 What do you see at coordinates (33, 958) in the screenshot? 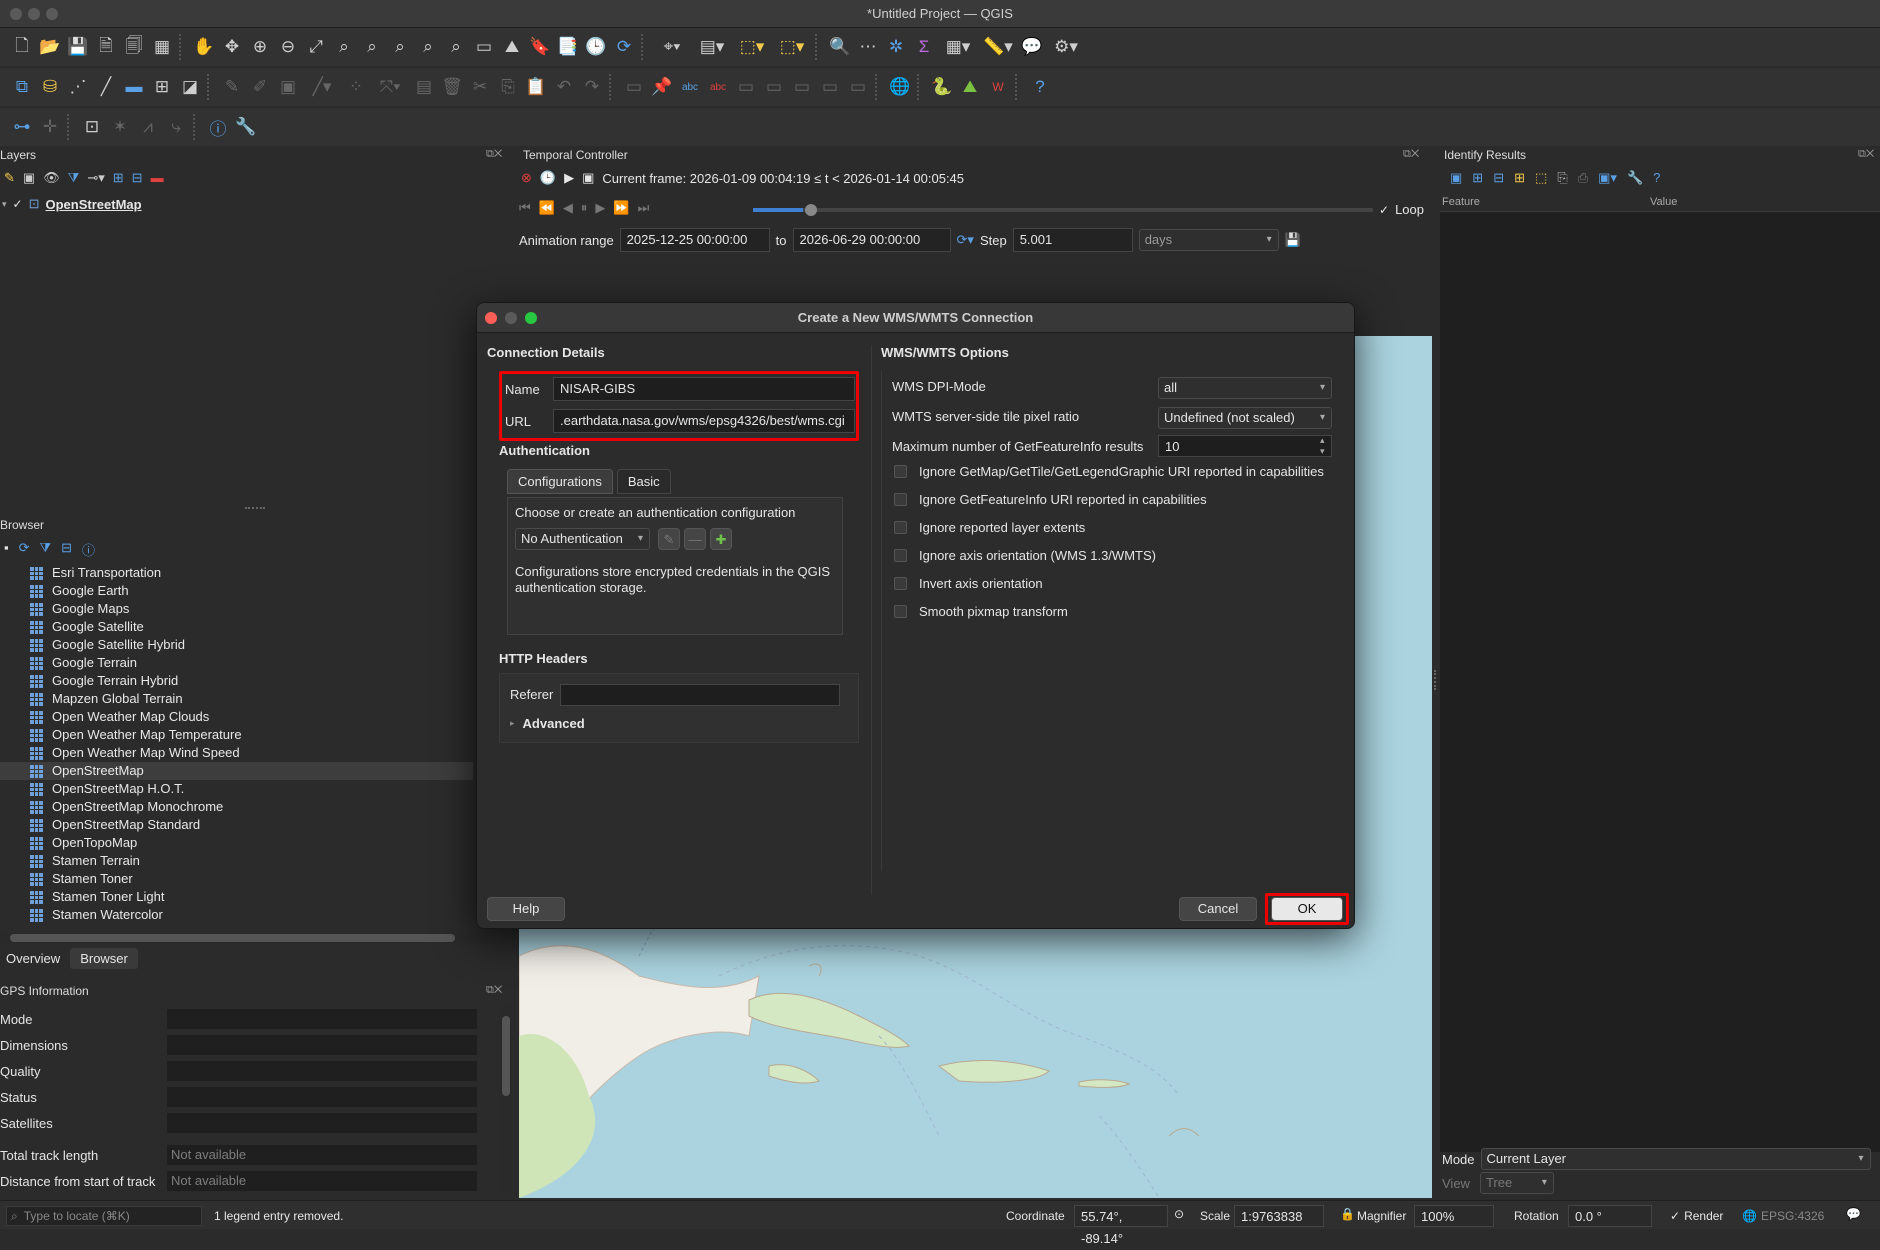
I see `tab-overview: Overview` at bounding box center [33, 958].